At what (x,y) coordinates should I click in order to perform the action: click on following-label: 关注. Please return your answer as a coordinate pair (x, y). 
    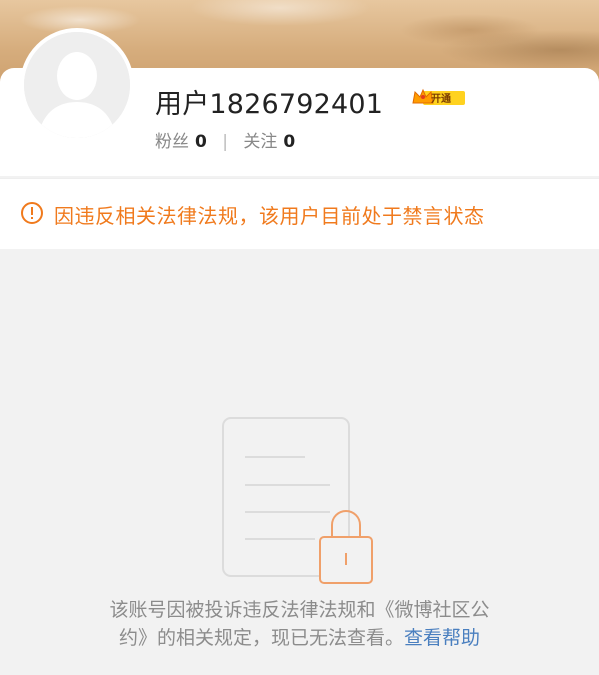
    Looking at the image, I should click on (260, 142).